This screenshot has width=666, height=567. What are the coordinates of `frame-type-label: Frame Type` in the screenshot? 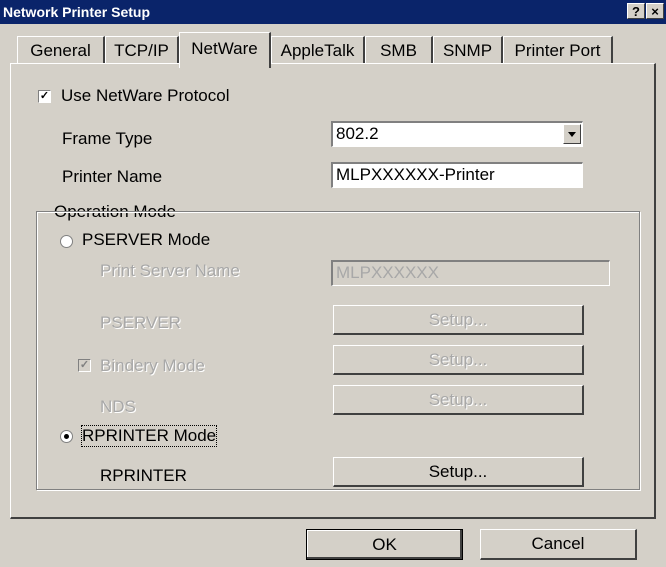 It's located at (107, 138).